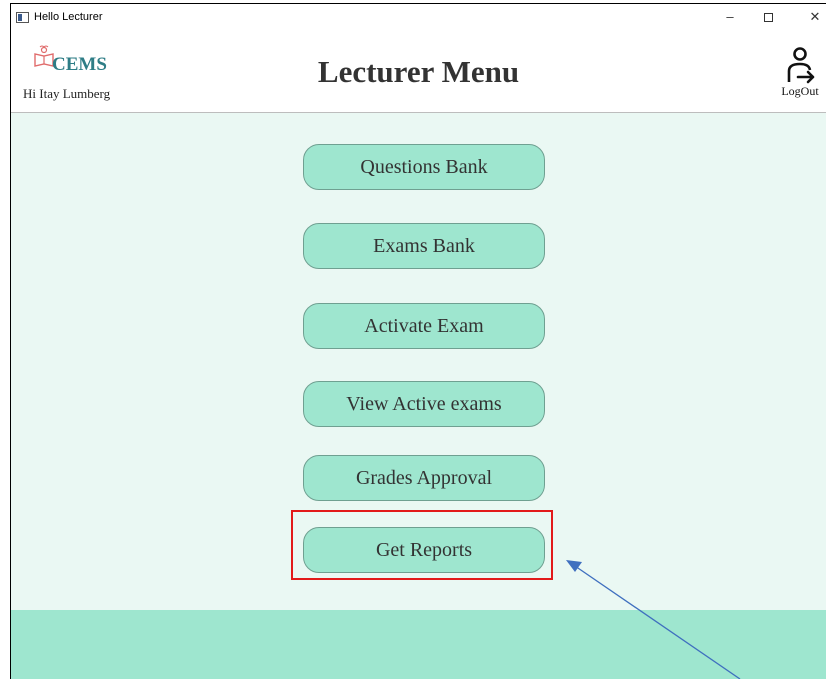 The image size is (826, 679). I want to click on app-window-icon, so click(22, 17).